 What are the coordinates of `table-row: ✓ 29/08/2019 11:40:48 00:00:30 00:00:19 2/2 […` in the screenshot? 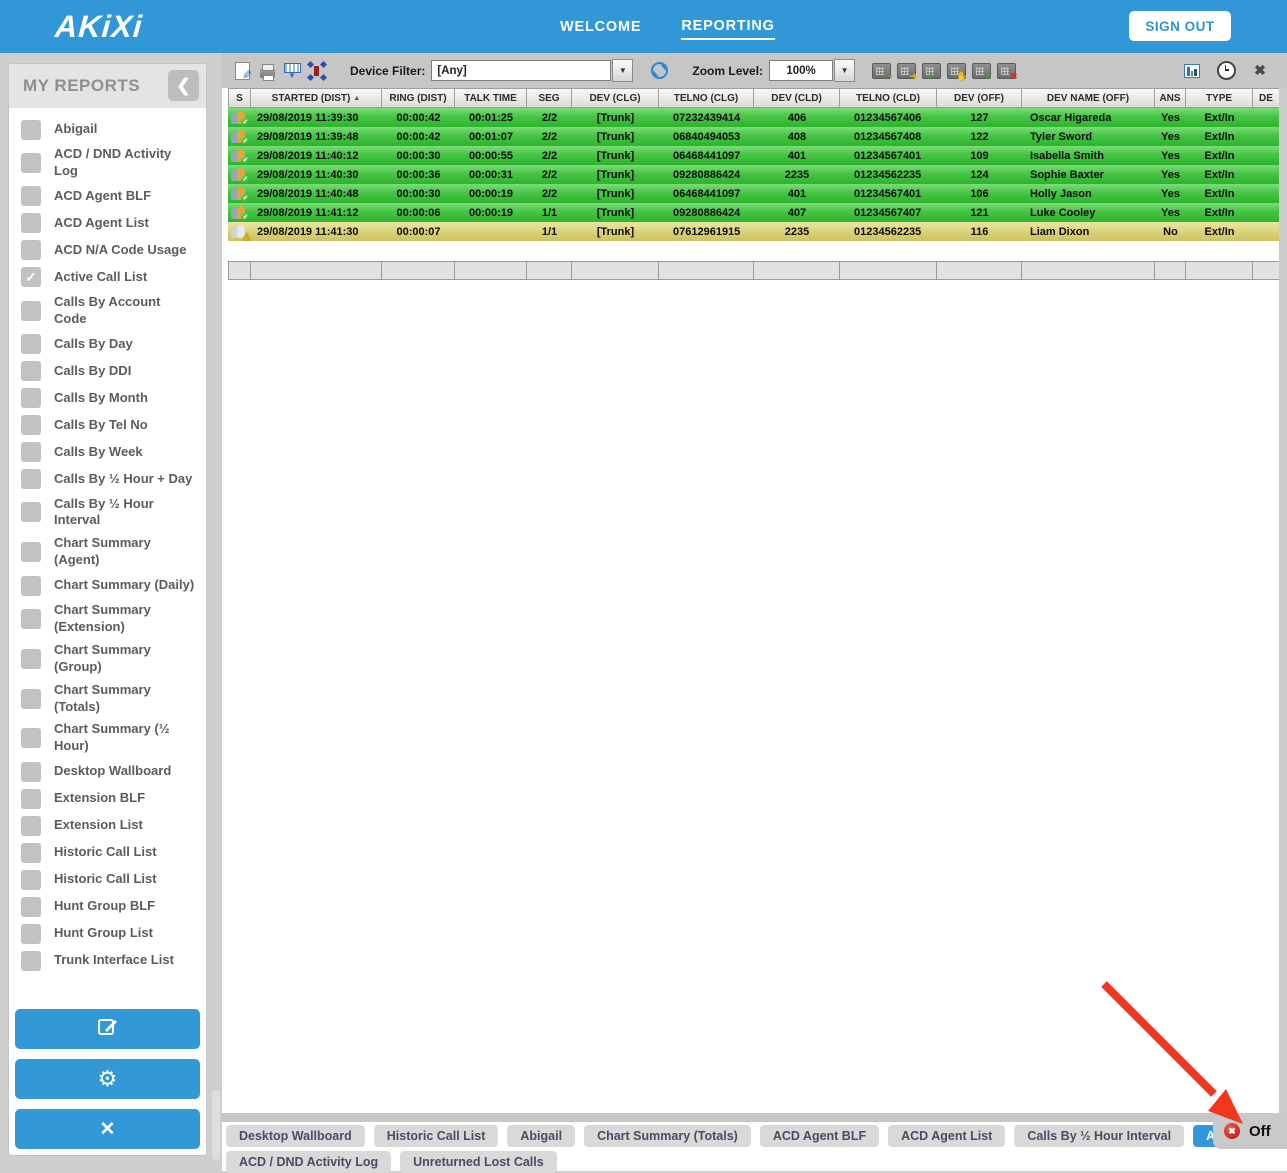 It's located at (754, 193).